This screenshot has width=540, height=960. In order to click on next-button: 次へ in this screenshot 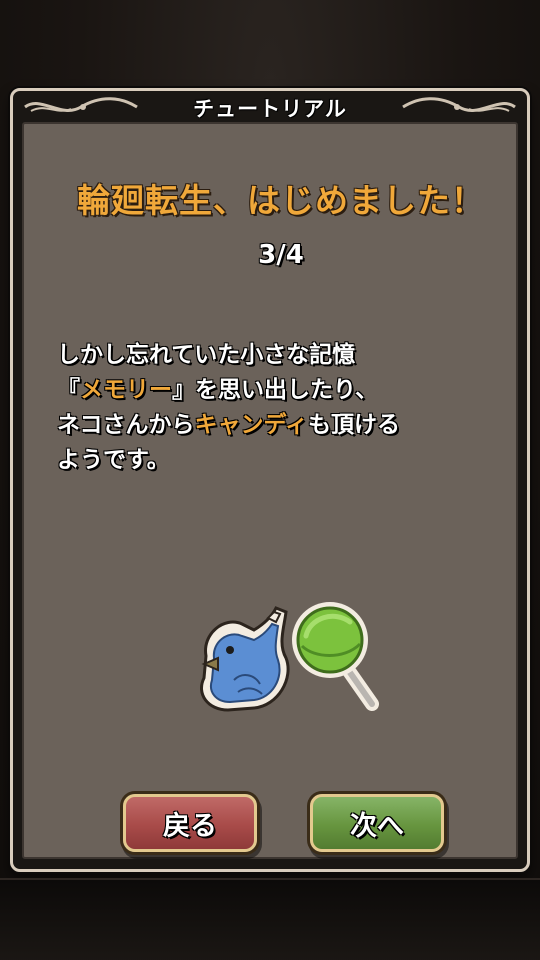, I will do `click(377, 823)`.